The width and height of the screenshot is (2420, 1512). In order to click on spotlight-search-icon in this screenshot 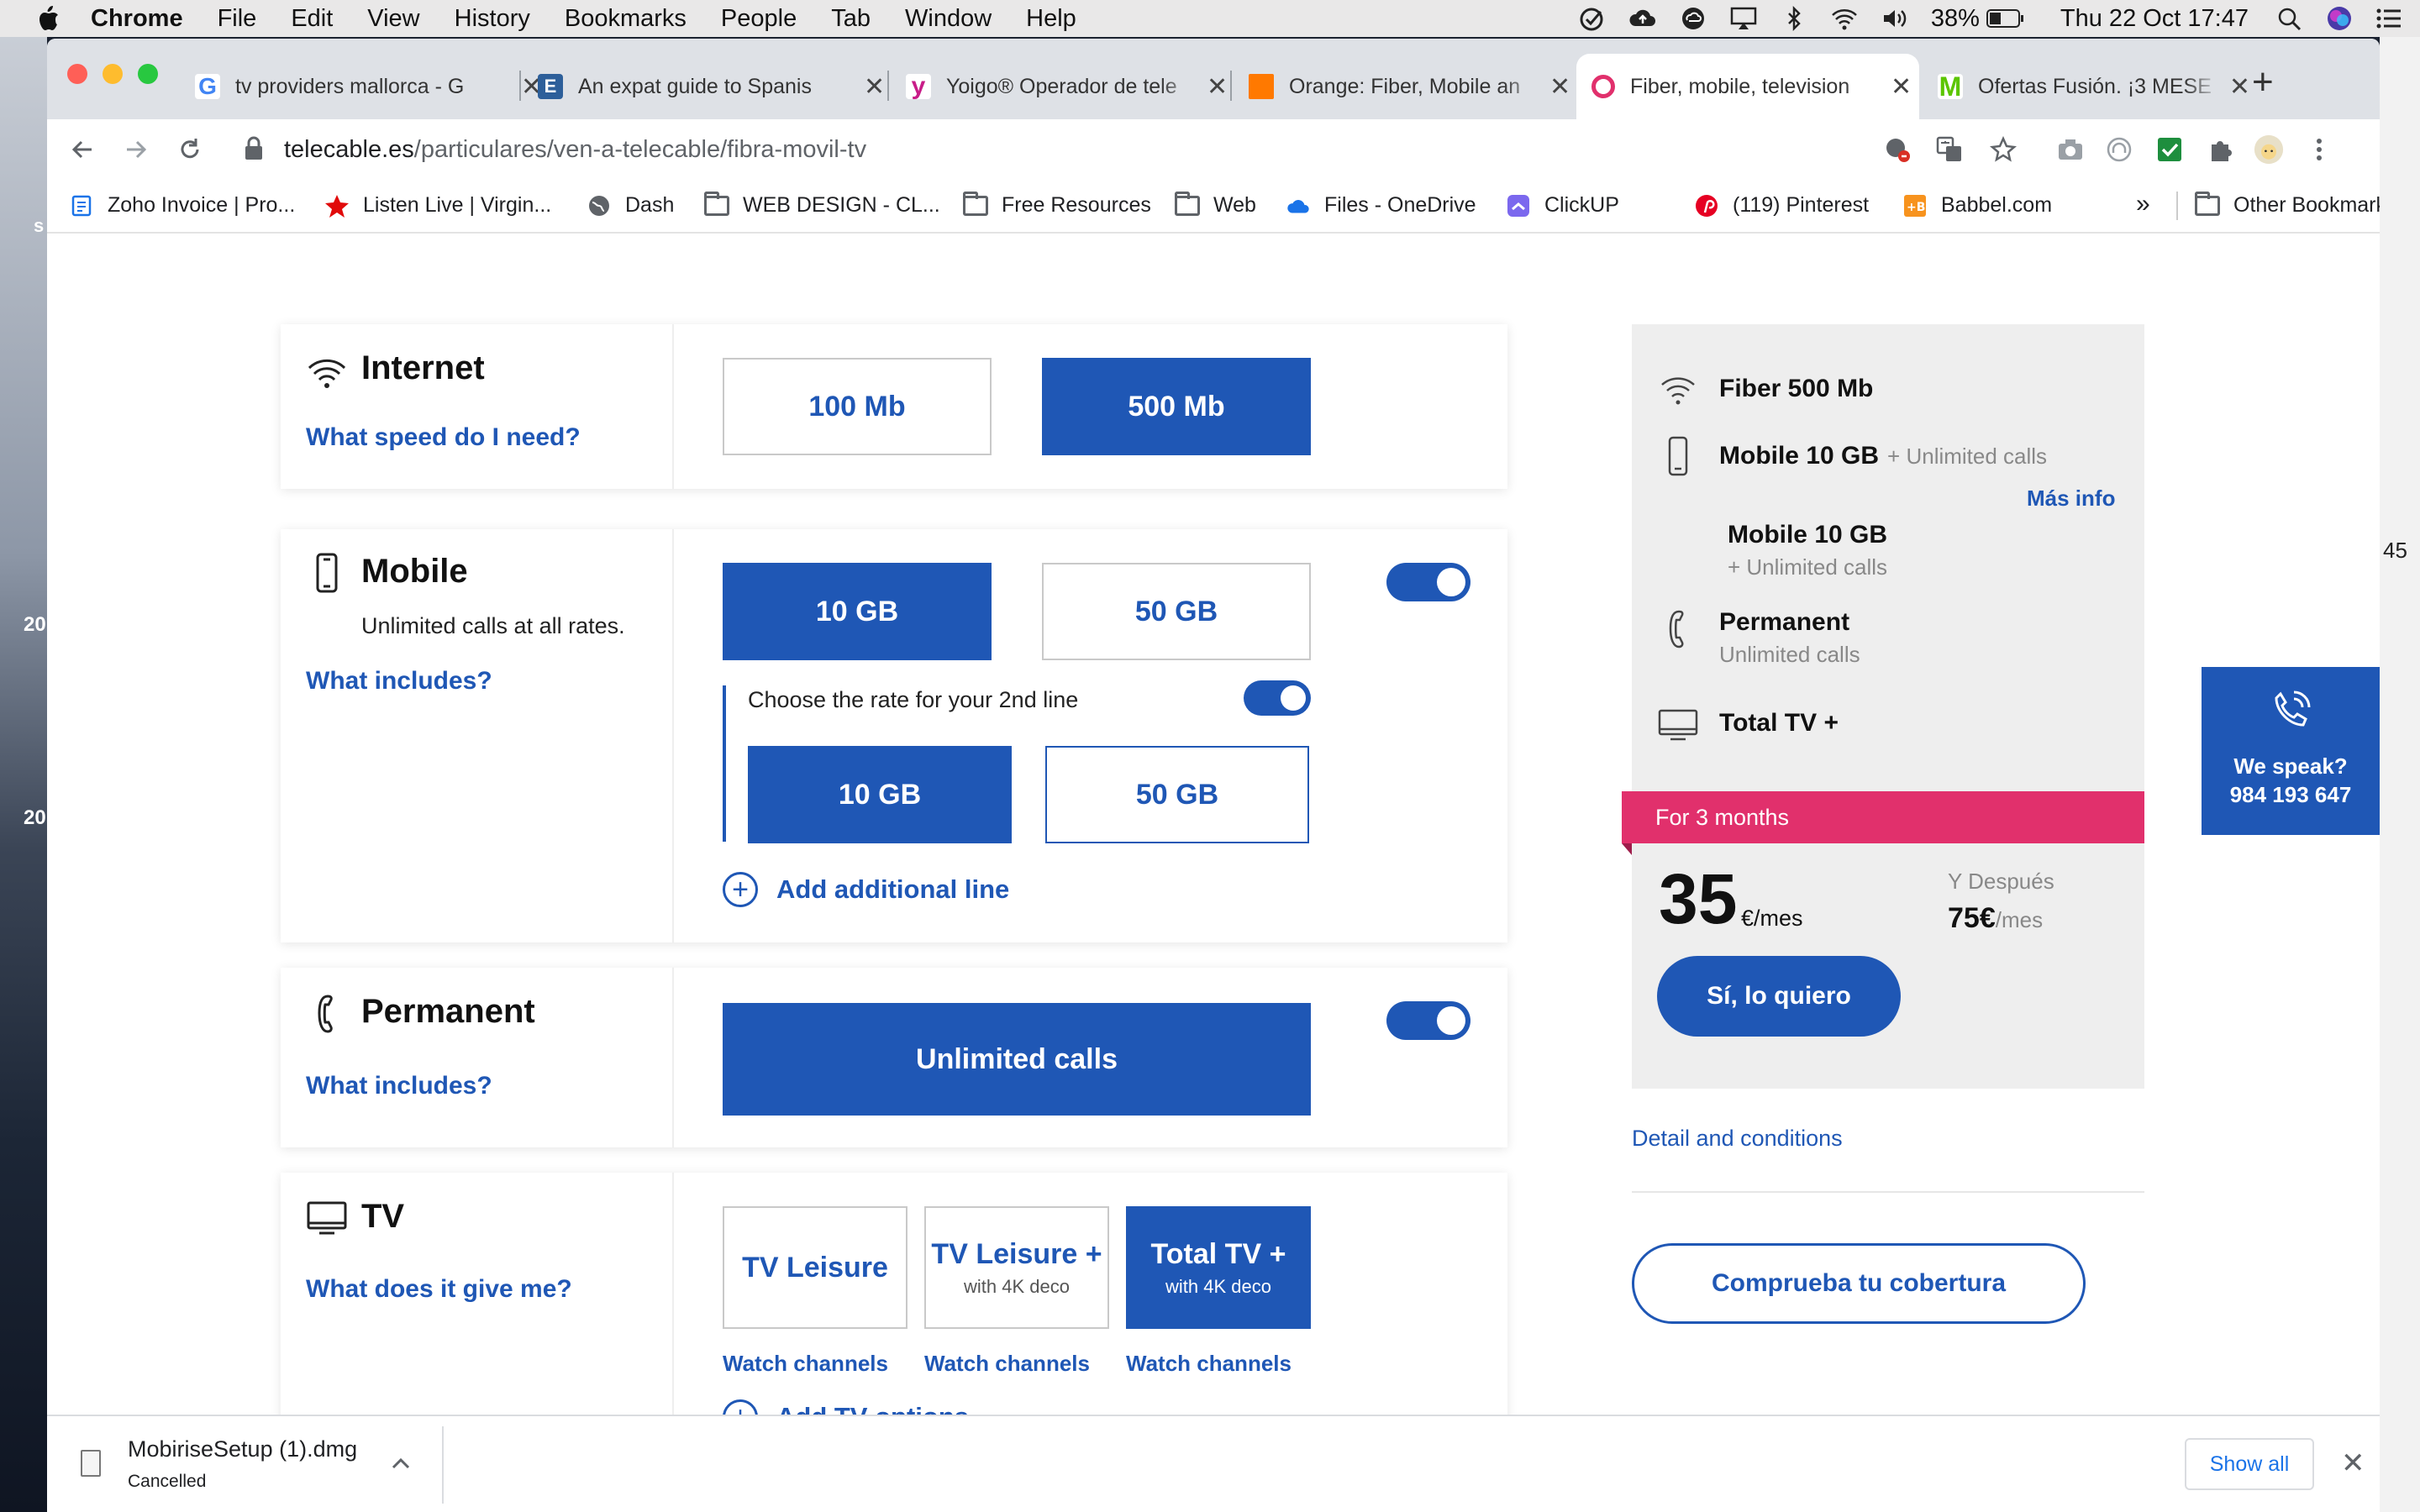, I will do `click(2289, 18)`.